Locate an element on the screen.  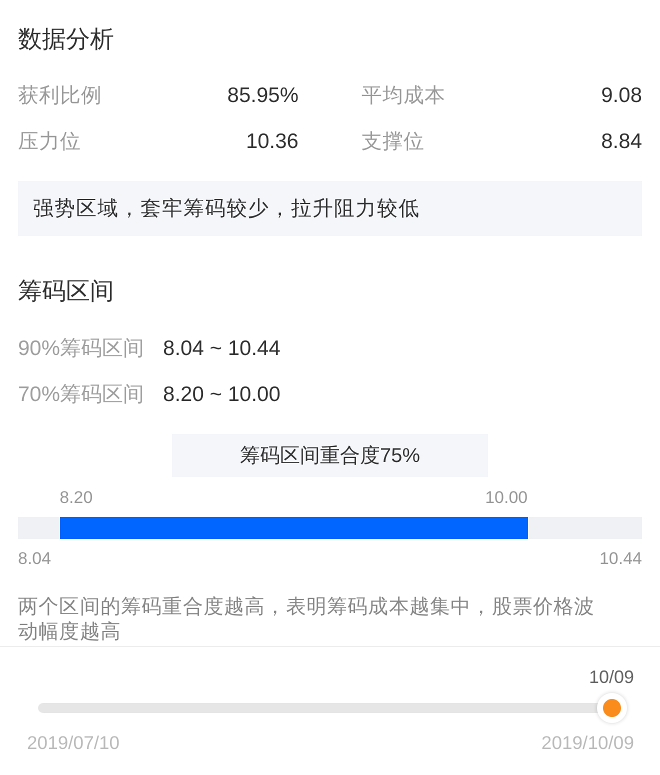
metric-label: 压力位 is located at coordinates (49, 142).